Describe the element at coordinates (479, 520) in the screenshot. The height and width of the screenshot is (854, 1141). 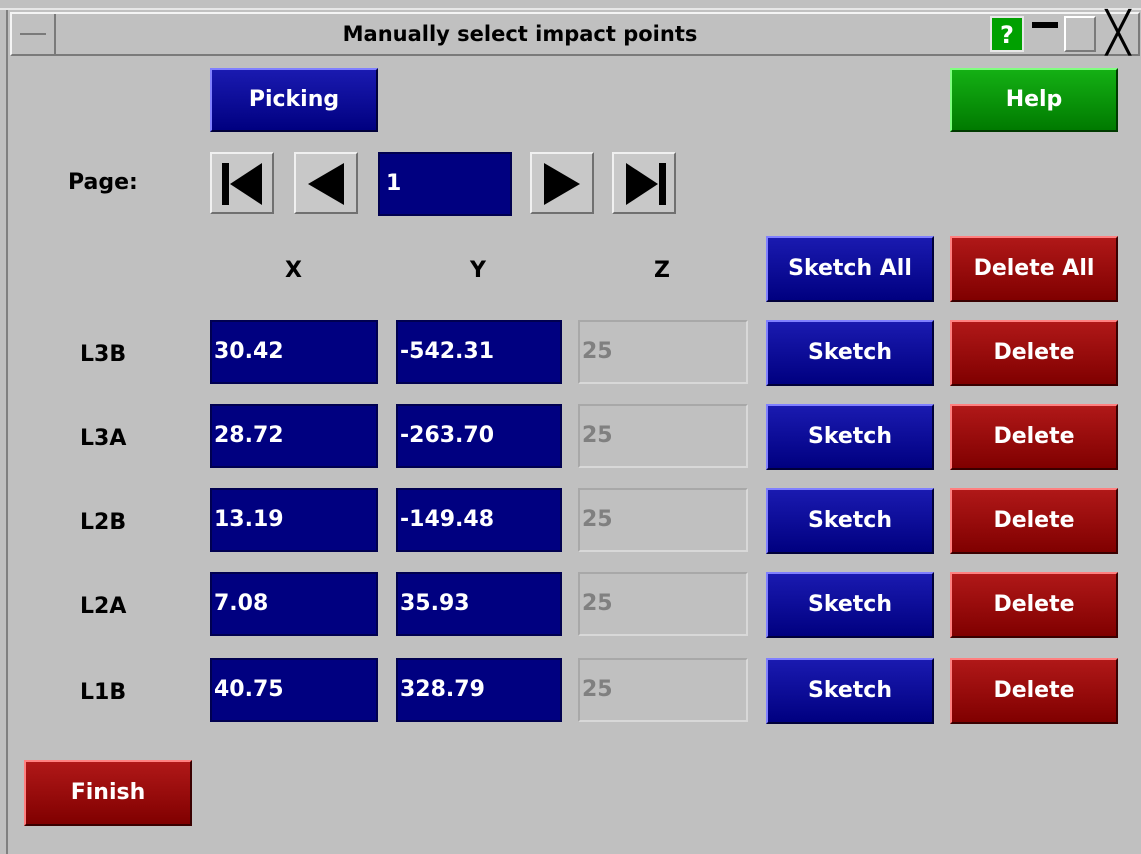
I see `y-field: -149.48` at that location.